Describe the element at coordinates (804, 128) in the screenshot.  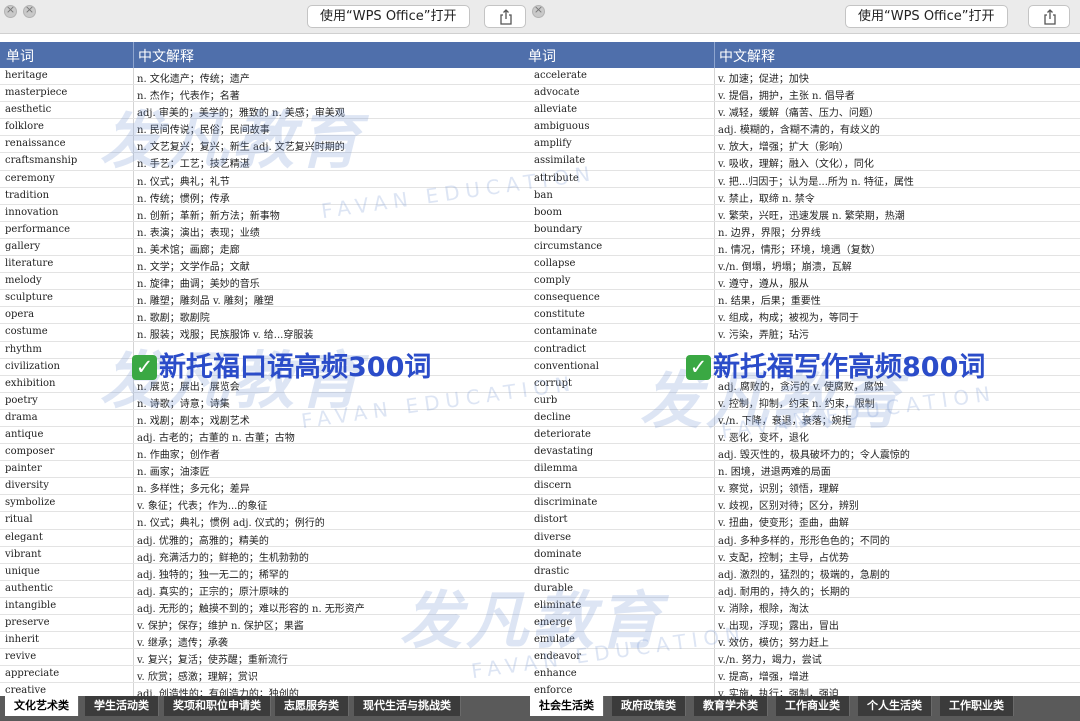
I see `table-row: ambiguous adj. 模糊的，含糊不清的，有歧义的` at that location.